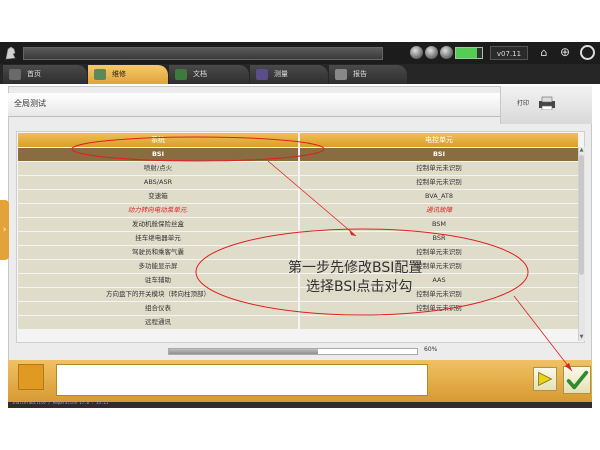 This screenshot has height=450, width=600. Describe the element at coordinates (281, 74) in the screenshot. I see `tab-label: 测量` at that location.